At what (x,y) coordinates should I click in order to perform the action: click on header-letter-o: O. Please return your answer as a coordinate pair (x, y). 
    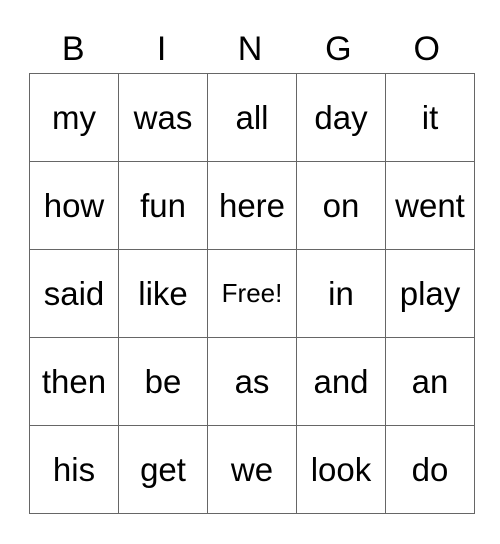
    Looking at the image, I should click on (426, 49).